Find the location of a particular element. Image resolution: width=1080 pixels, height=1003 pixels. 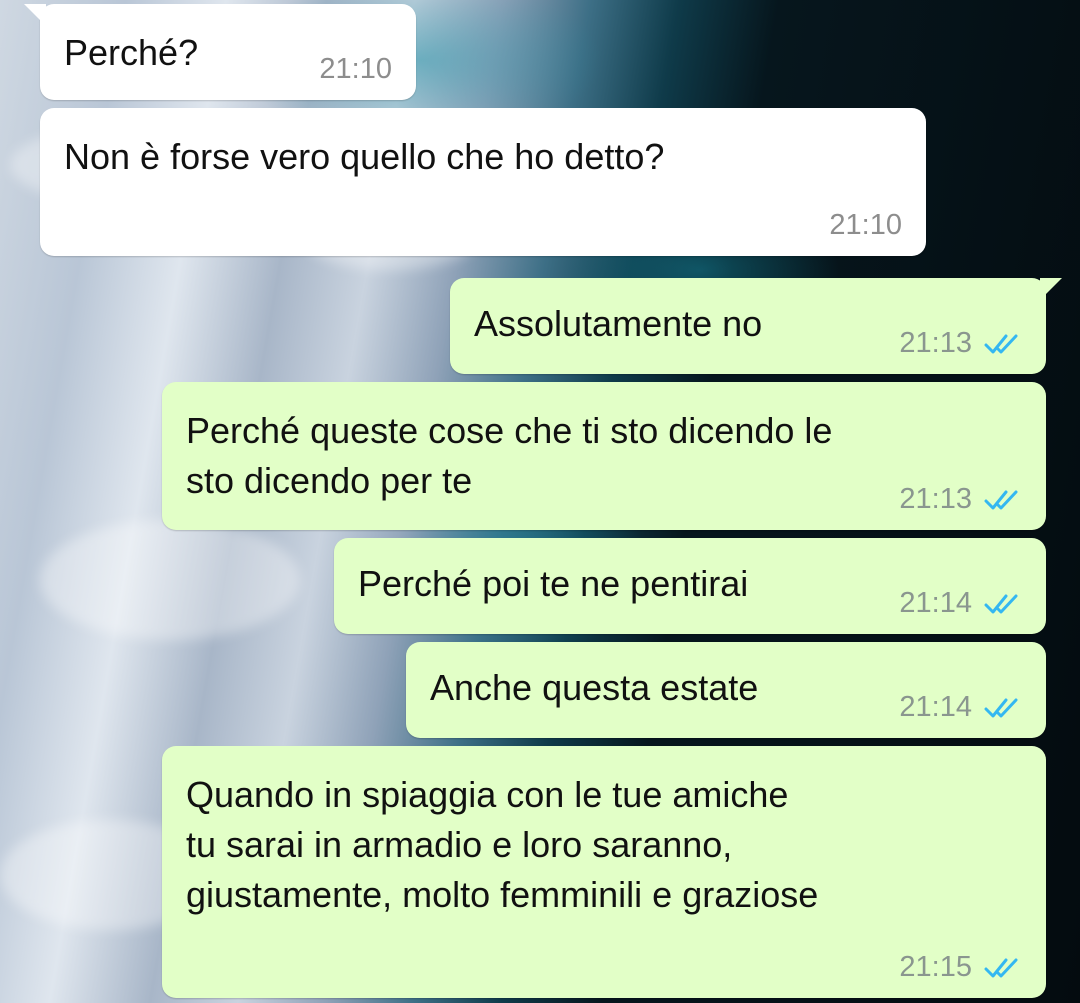

outgoing-message: Anche questa estate 21:14 is located at coordinates (726, 690).